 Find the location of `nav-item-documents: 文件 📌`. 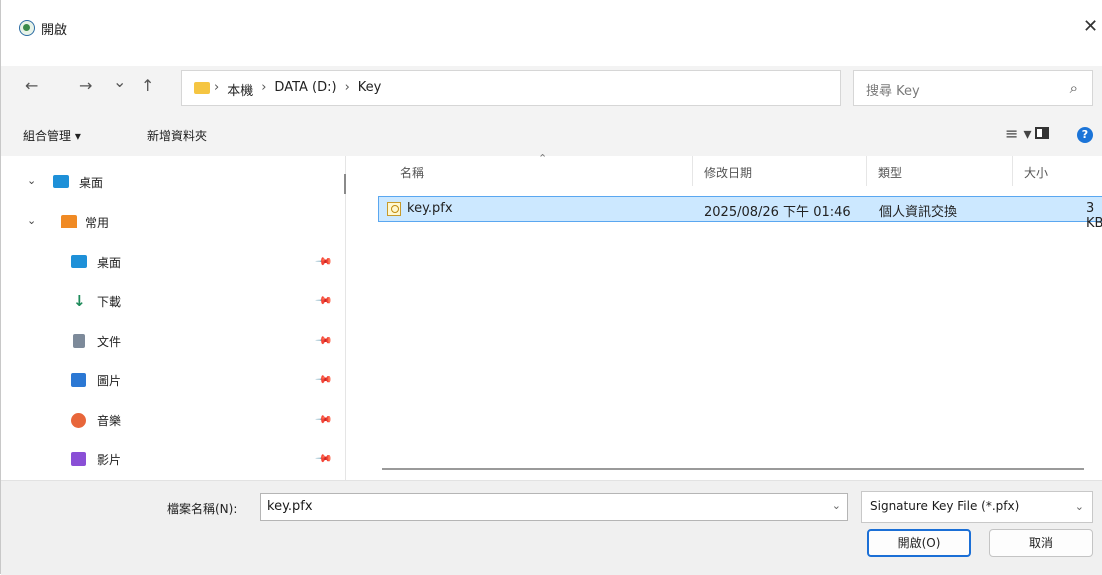

nav-item-documents: 文件 📌 is located at coordinates (171, 341).